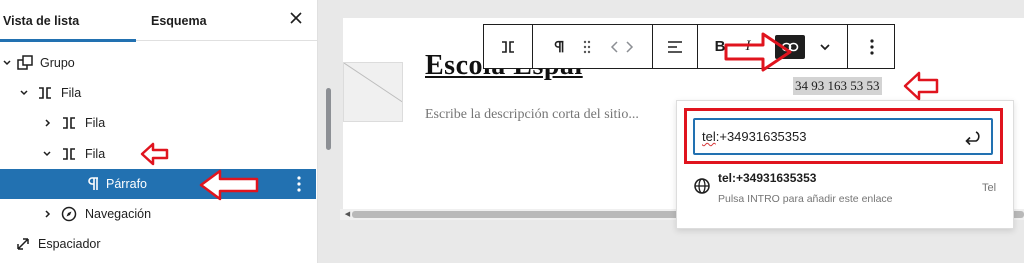  What do you see at coordinates (23, 244) in the screenshot?
I see `spacer-icon` at bounding box center [23, 244].